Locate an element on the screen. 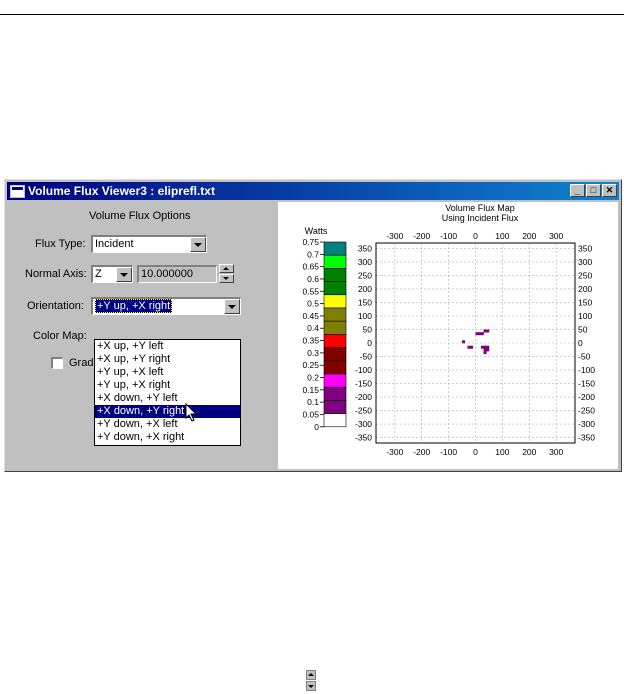 The width and height of the screenshot is (624, 694). spin-down-icon is located at coordinates (311, 686).